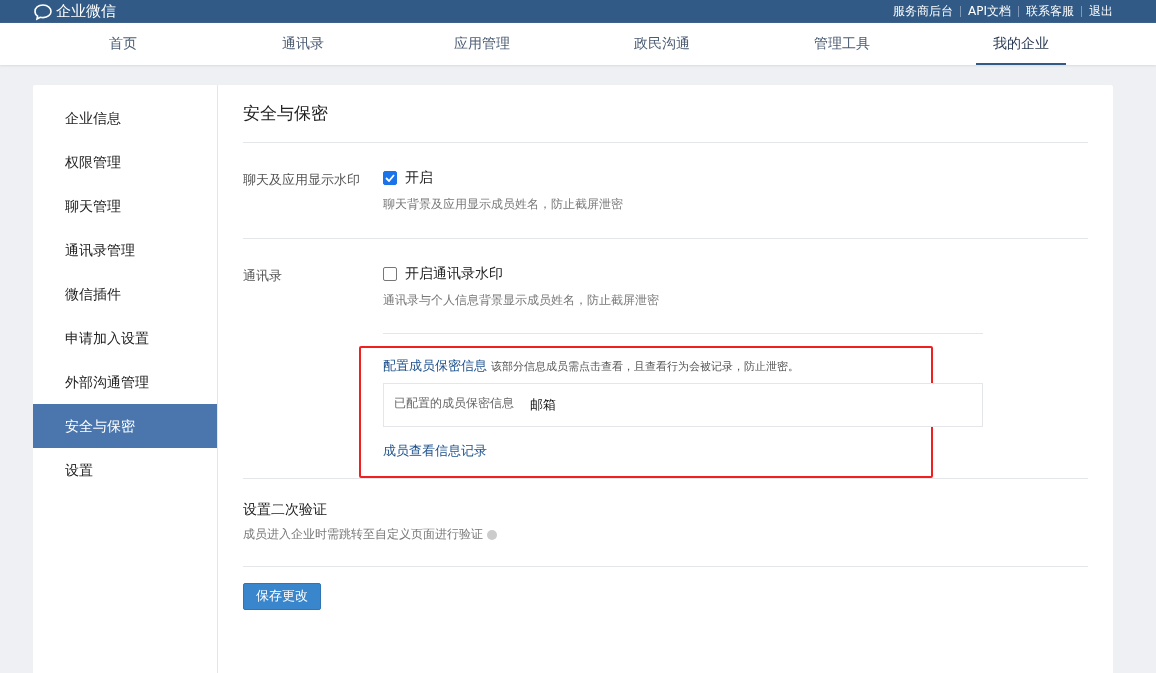  Describe the element at coordinates (1021, 44) in the screenshot. I see `nav-tab: 我的企业` at that location.